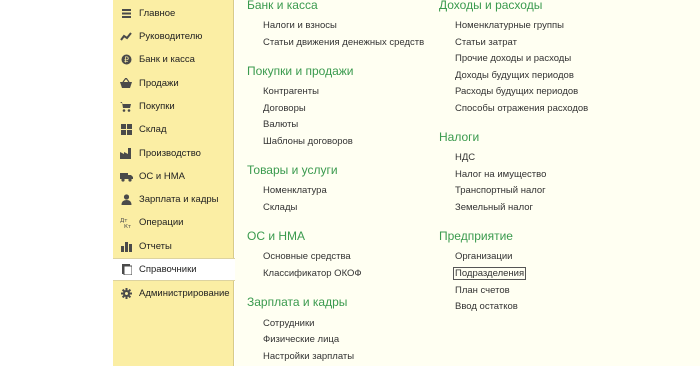 The image size is (700, 366). I want to click on sidebar-item-label: ОС и НМА, so click(162, 176).